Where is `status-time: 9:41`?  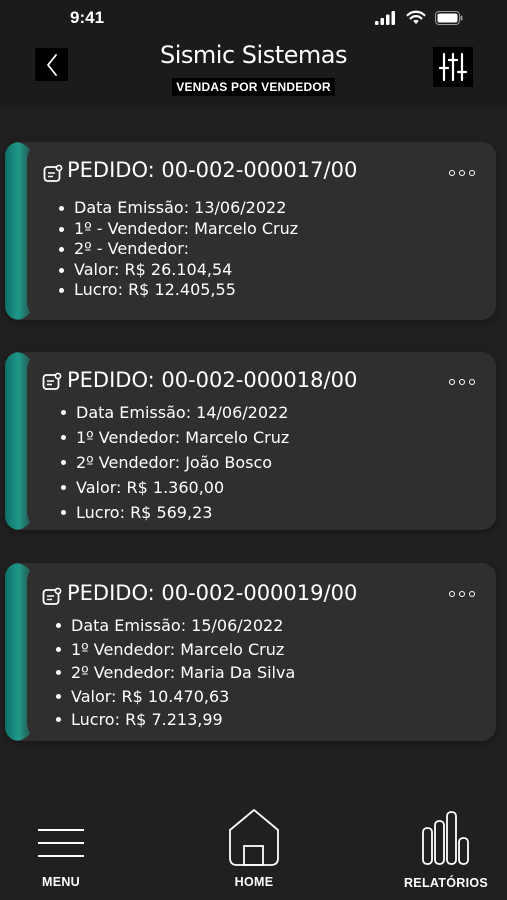 status-time: 9:41 is located at coordinates (87, 17).